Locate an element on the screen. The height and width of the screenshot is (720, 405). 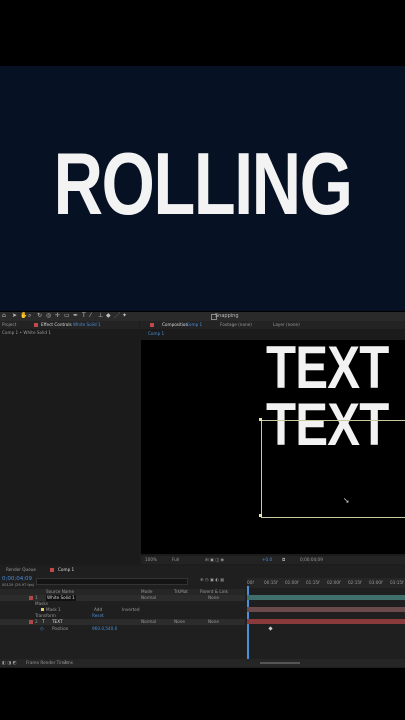
breadcrumb: Comp 1 • White Solid 1 is located at coordinates (27, 332).